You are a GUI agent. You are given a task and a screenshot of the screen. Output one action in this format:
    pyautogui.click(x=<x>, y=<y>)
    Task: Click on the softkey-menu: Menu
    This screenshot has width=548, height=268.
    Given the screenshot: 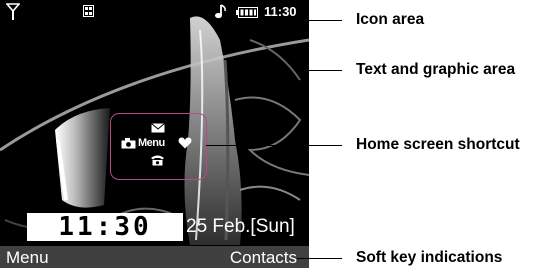 What is the action you would take?
    pyautogui.click(x=27, y=258)
    